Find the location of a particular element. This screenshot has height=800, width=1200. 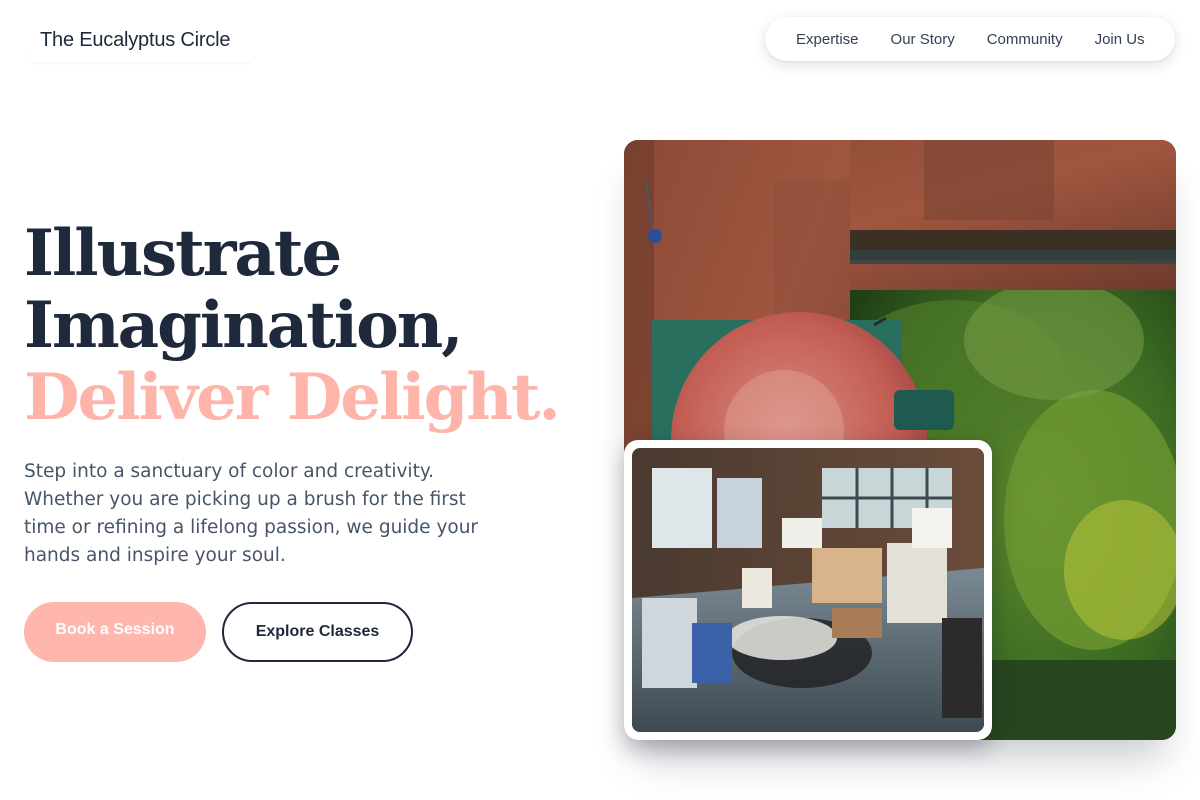

studio-photo is located at coordinates (808, 590).